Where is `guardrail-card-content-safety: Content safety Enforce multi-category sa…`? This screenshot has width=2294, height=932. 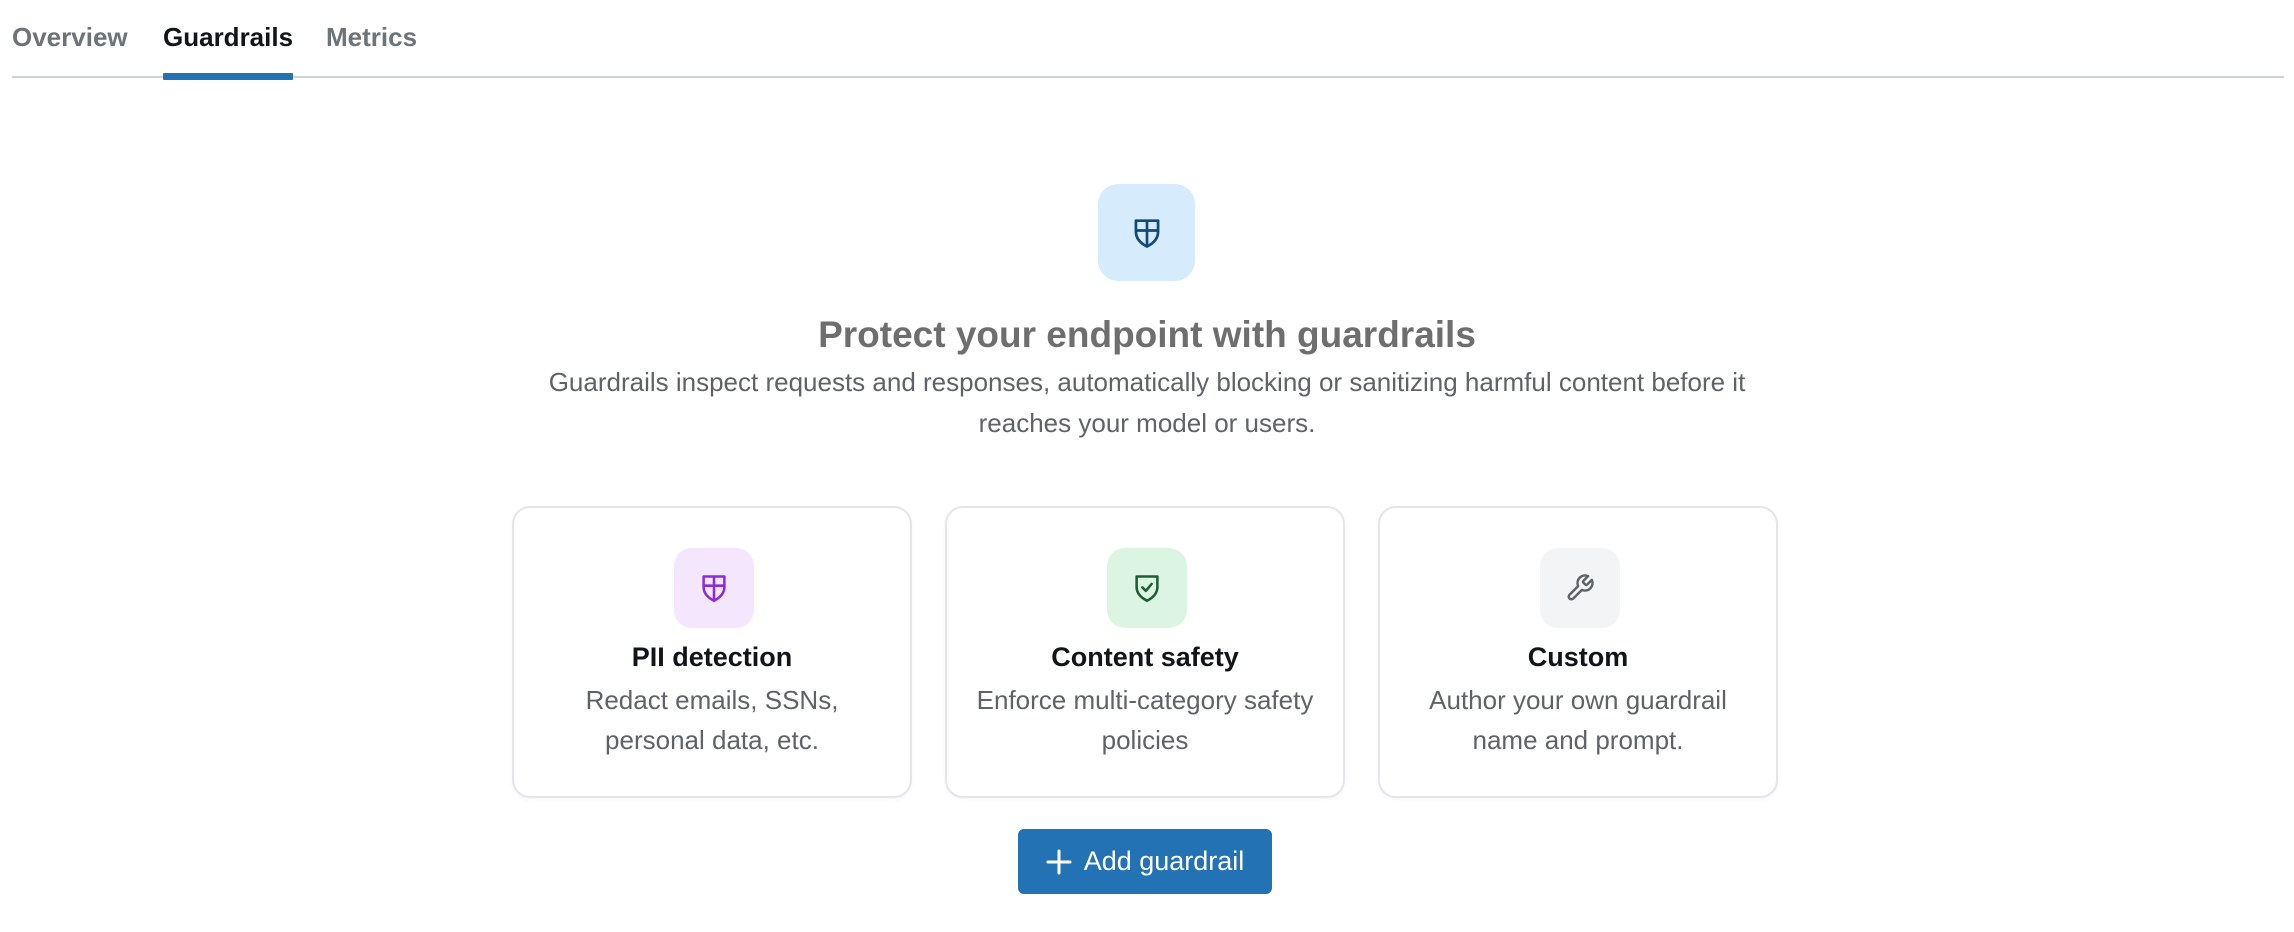
guardrail-card-content-safety: Content safety Enforce multi-category sa… is located at coordinates (1145, 652).